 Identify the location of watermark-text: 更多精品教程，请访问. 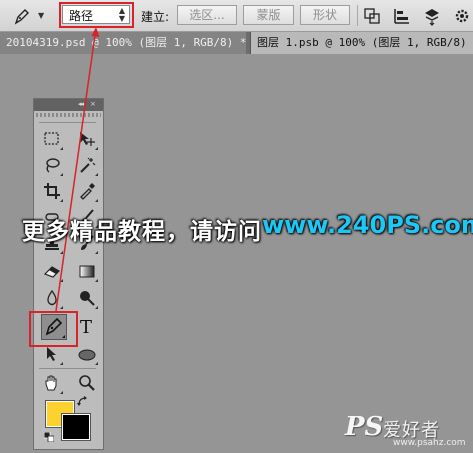
(142, 232).